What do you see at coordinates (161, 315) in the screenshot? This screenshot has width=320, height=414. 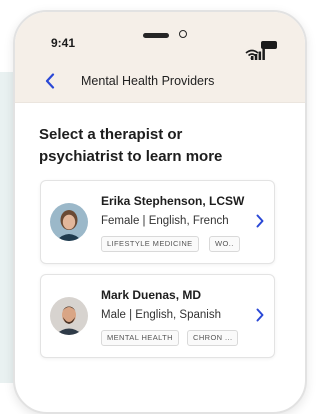 I see `provider-details: Male | English, Spanish` at bounding box center [161, 315].